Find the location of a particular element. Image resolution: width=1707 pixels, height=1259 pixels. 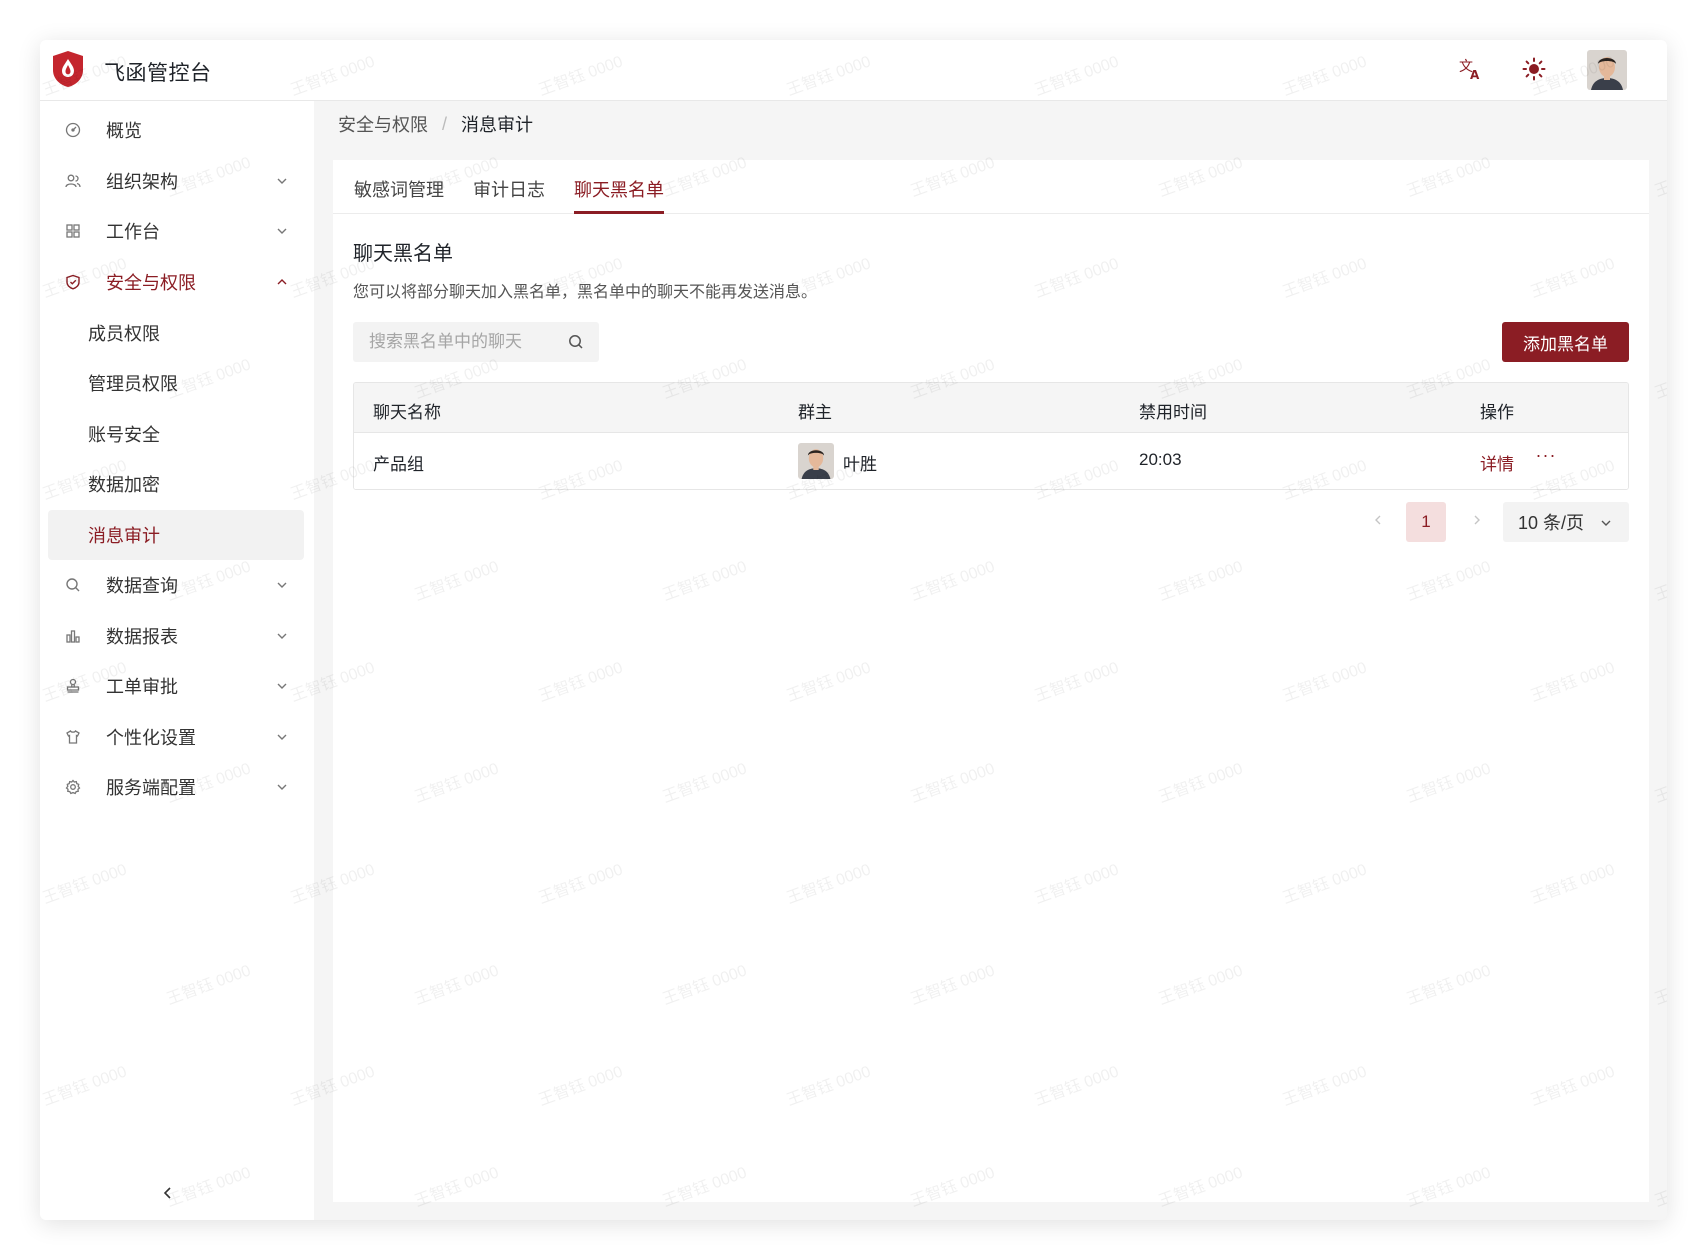

bar-chart-icon is located at coordinates (73, 636).